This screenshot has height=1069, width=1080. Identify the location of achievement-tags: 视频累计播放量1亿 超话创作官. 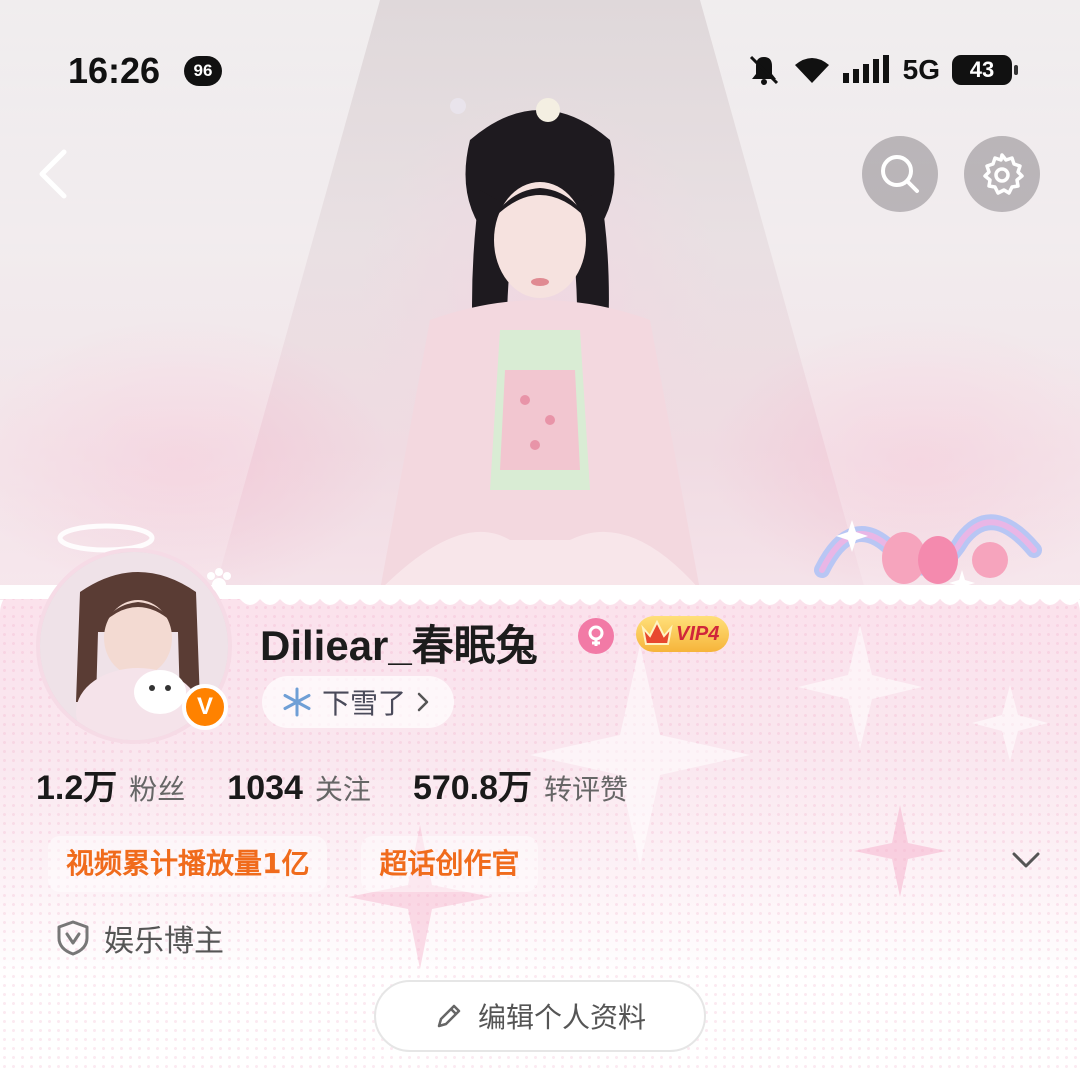
(293, 864).